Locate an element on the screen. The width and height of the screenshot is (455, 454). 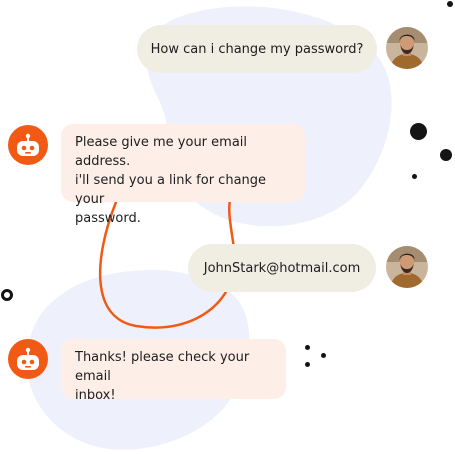
user-message-bubble: JohnStark@hotmail.com is located at coordinates (282, 268).